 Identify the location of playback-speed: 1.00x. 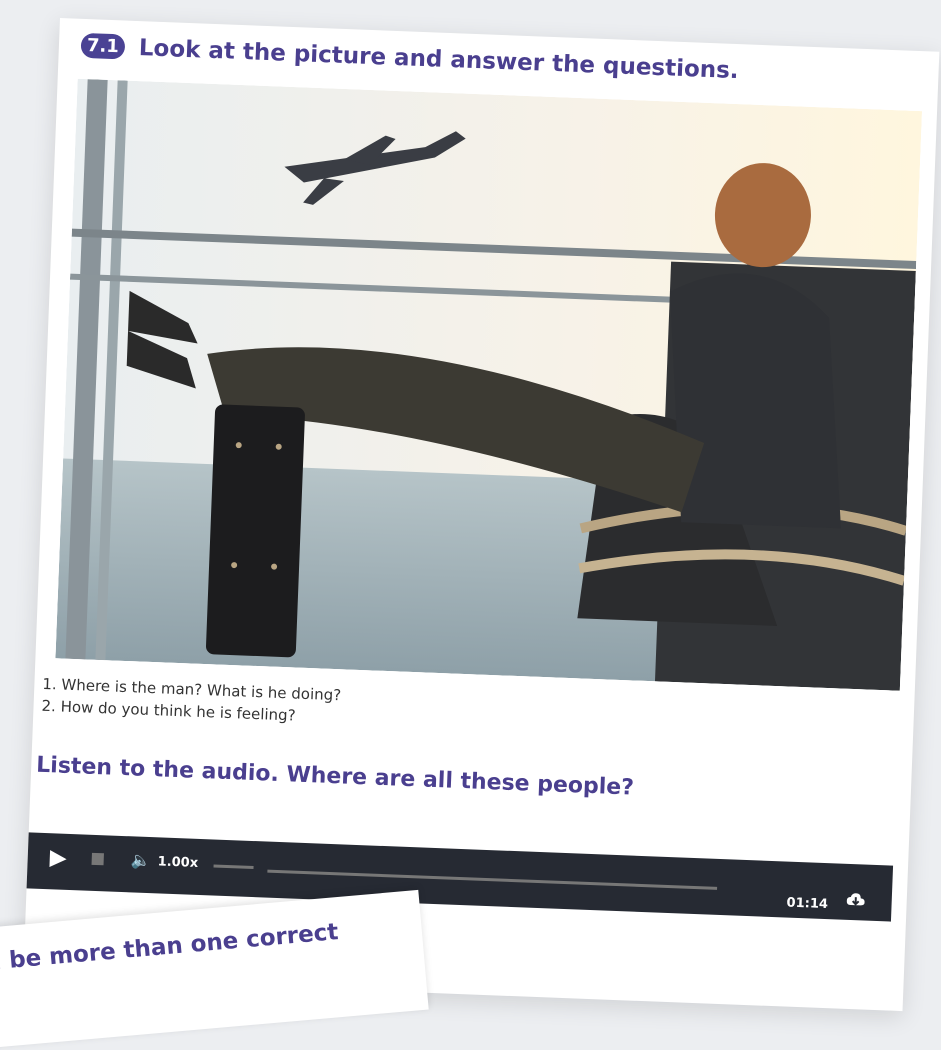
(177, 862).